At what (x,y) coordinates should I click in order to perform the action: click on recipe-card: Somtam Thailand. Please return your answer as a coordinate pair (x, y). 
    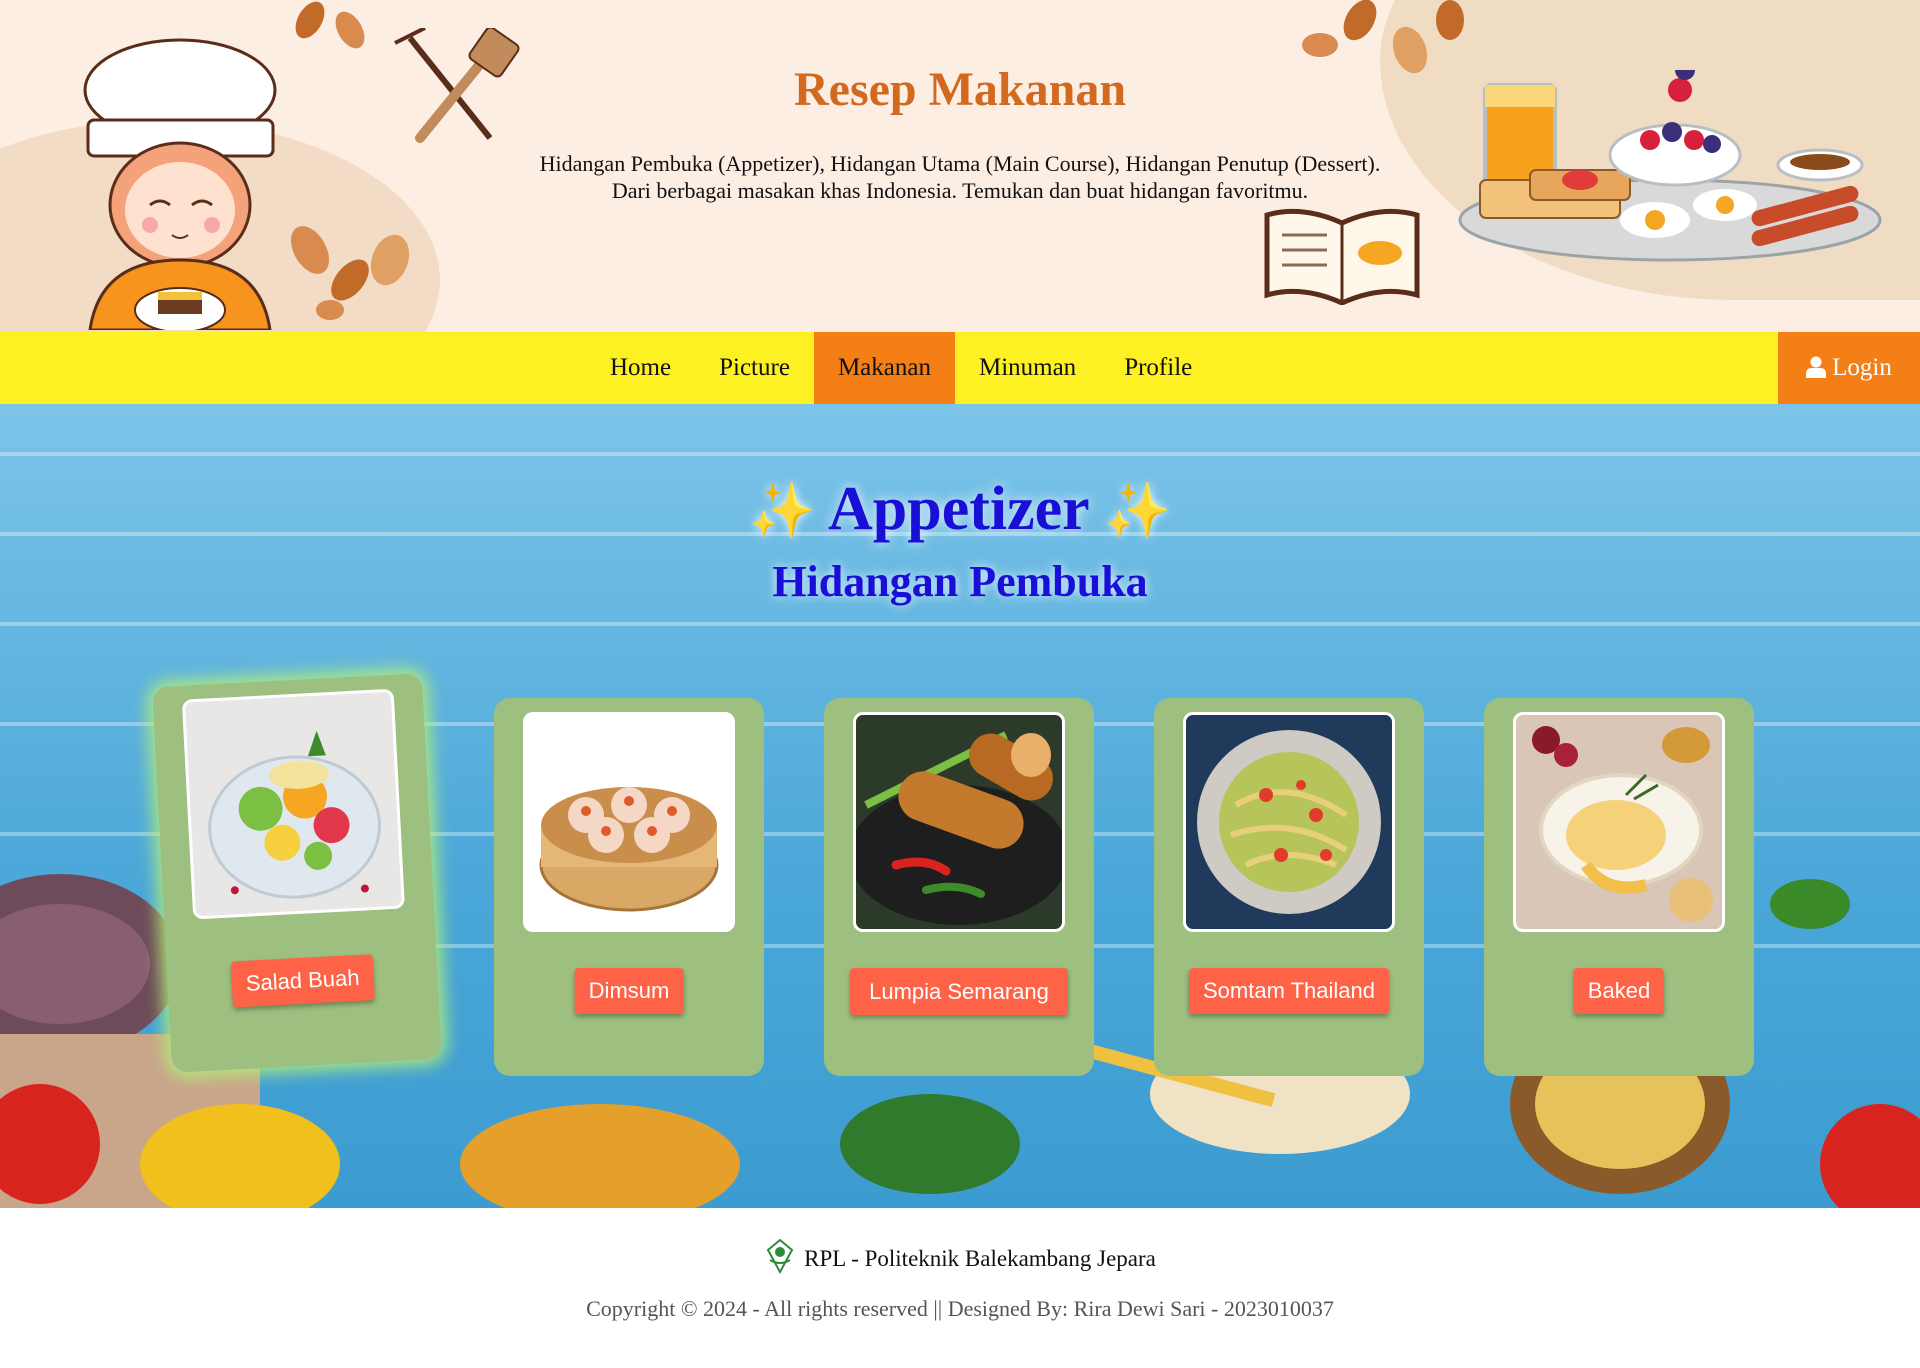
    Looking at the image, I should click on (1289, 887).